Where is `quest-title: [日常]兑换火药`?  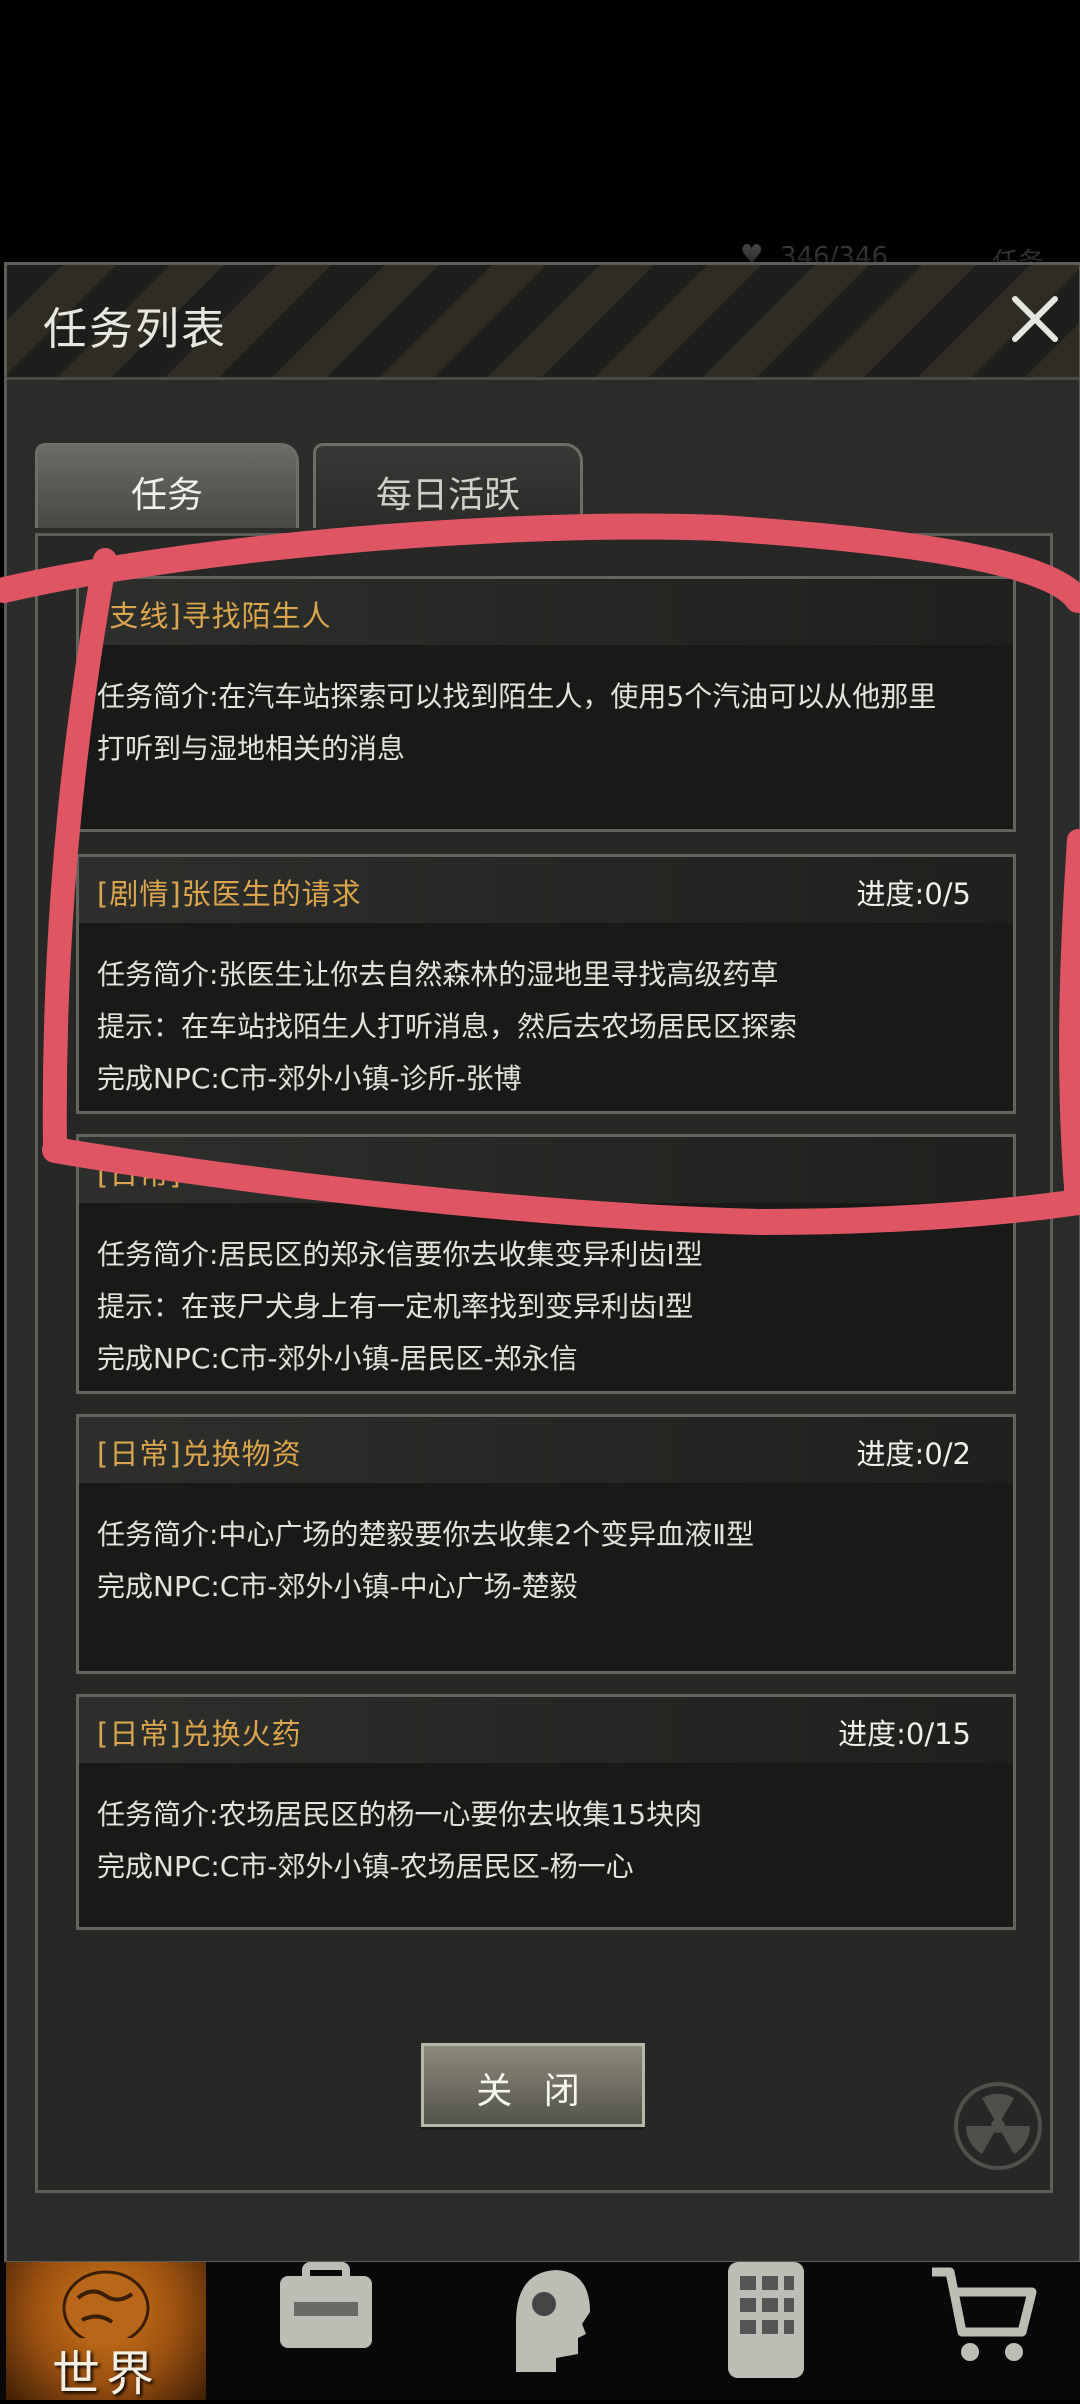 quest-title: [日常]兑换火药 is located at coordinates (199, 1734).